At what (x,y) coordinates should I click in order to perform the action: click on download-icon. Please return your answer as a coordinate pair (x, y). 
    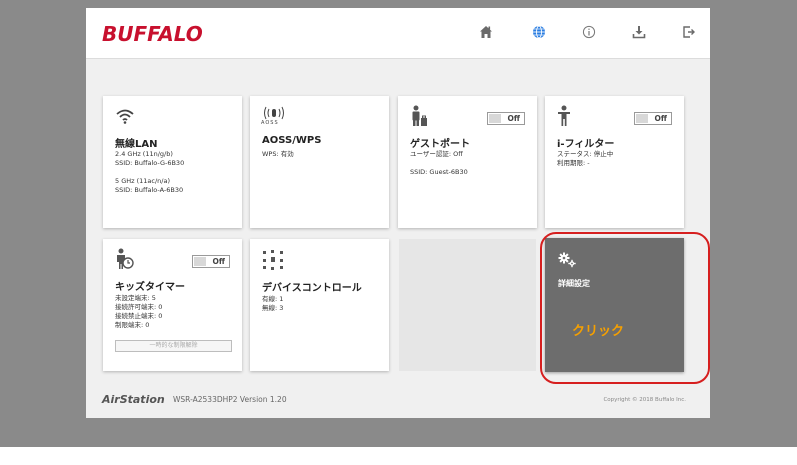
    Looking at the image, I should click on (639, 32).